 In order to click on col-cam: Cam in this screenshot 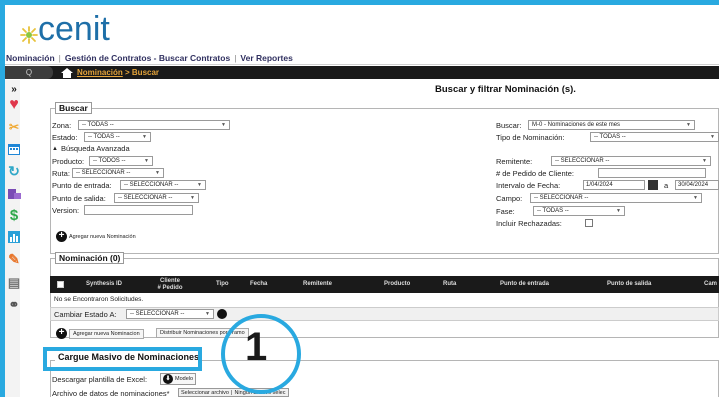, I will do `click(710, 284)`.